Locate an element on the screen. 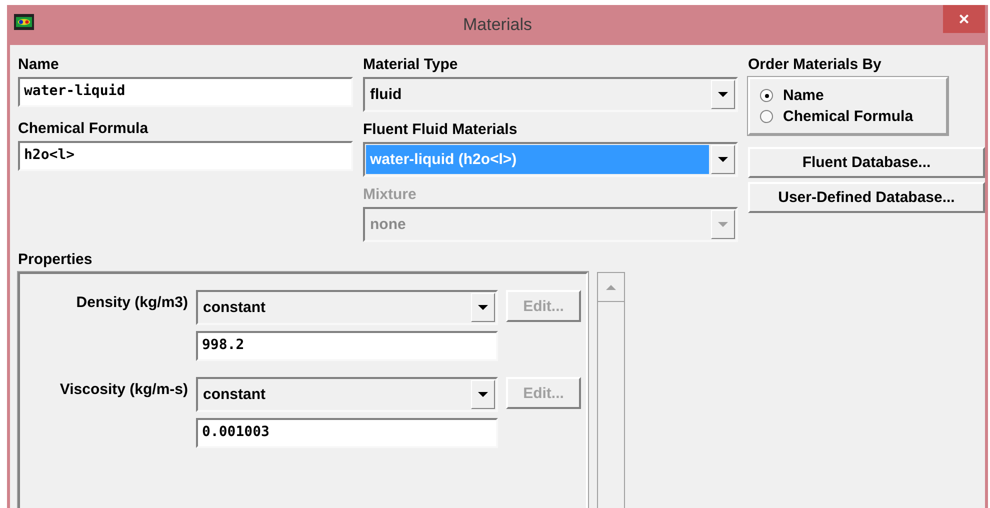  field-label: Material Type is located at coordinates (410, 65).